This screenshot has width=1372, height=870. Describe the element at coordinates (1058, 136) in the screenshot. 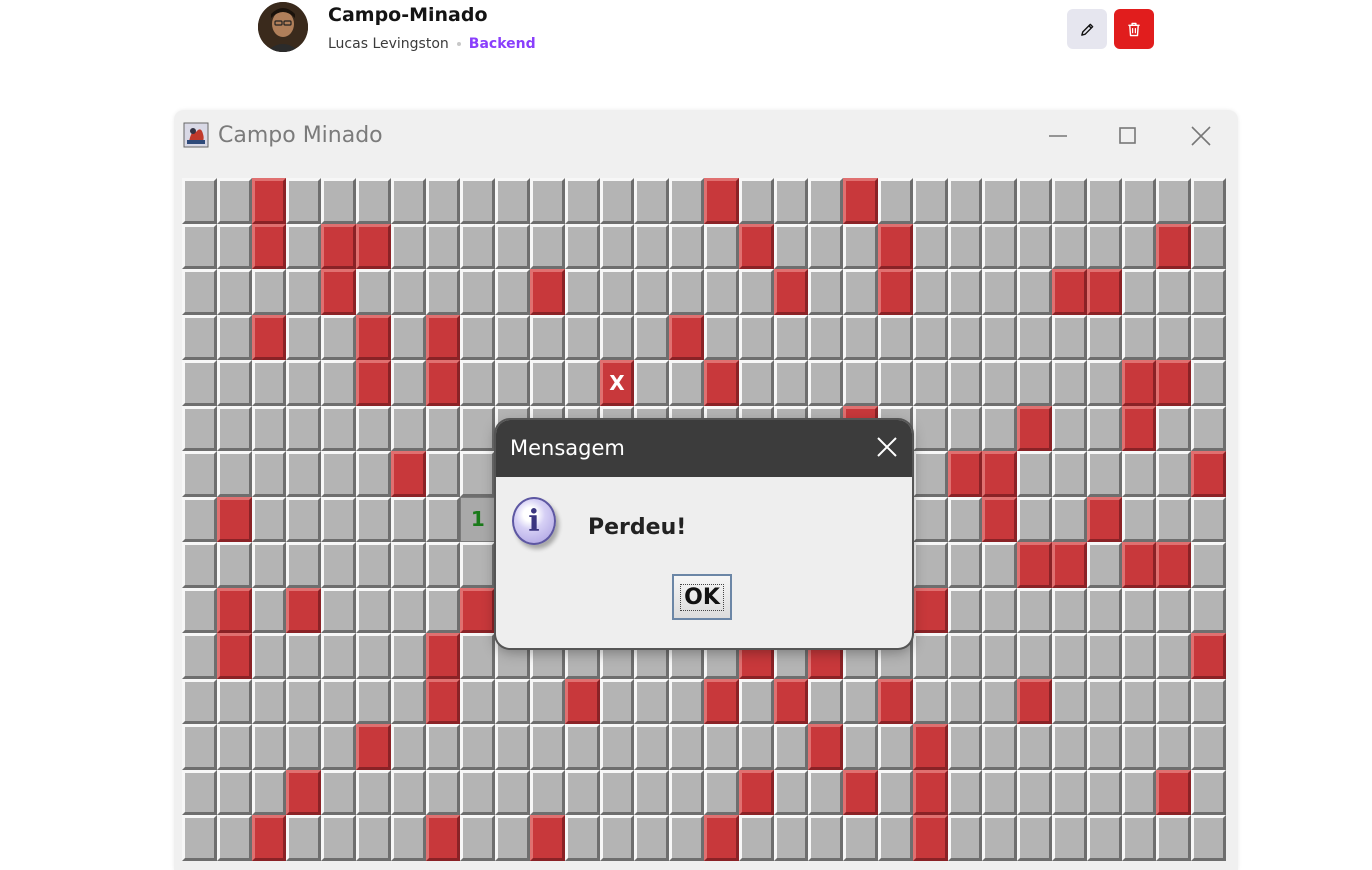

I see `minimize-button` at that location.